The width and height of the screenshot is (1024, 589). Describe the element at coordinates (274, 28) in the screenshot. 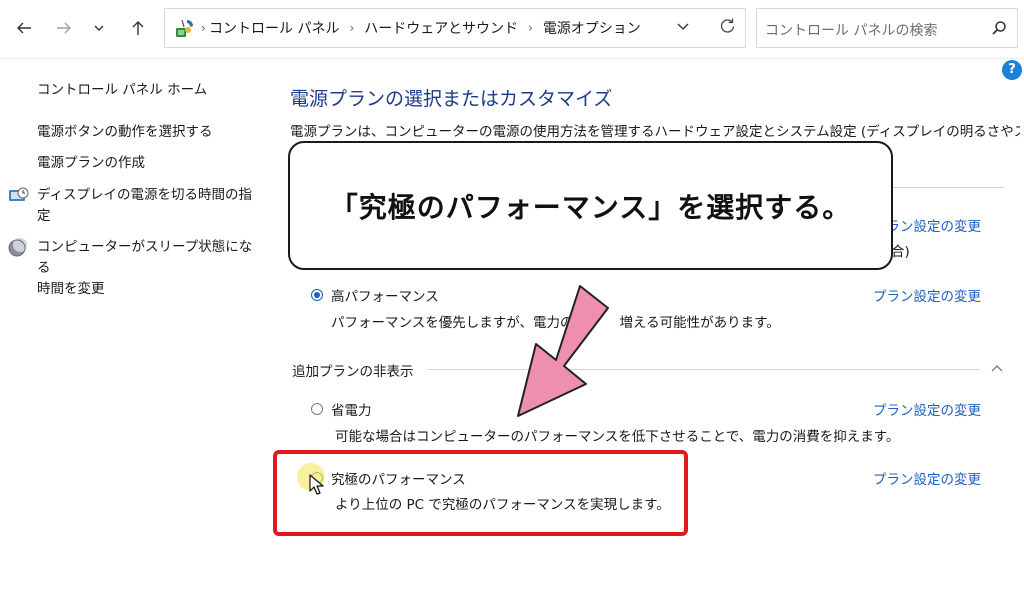

I see `breadcrumb-control-panel: コントロール パネル` at that location.